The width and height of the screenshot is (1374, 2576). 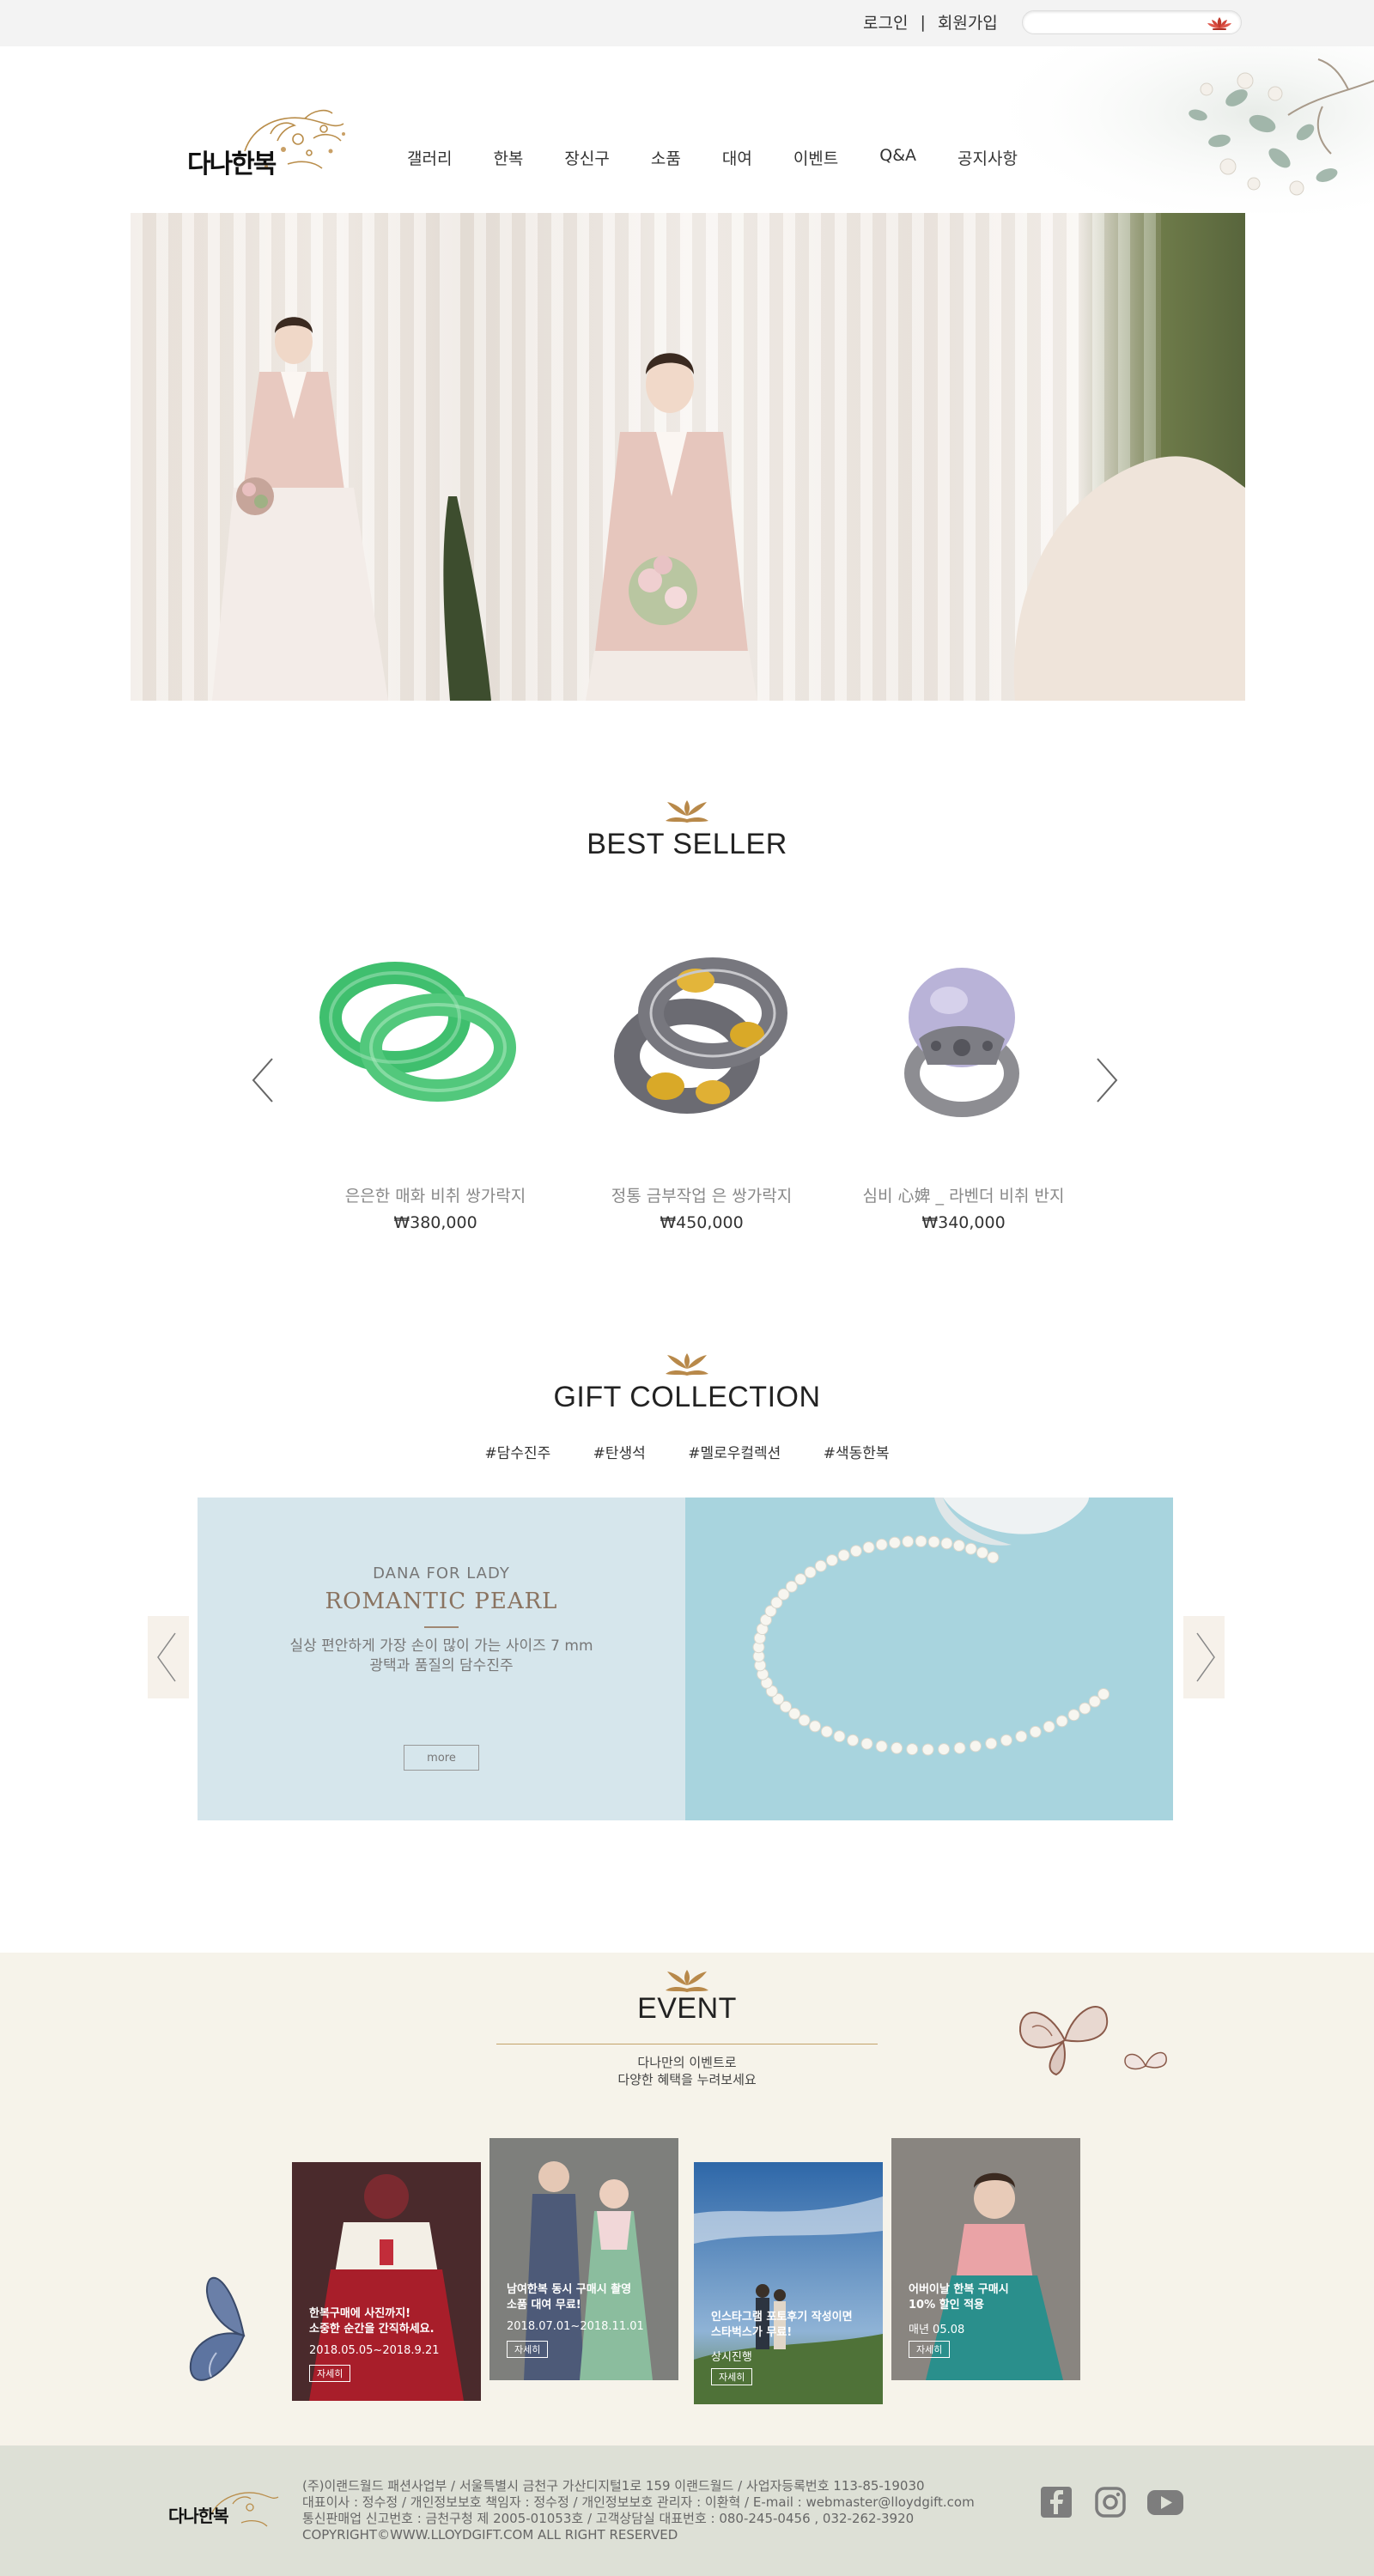 I want to click on tag-birthstone: #탄생석, so click(x=619, y=1453).